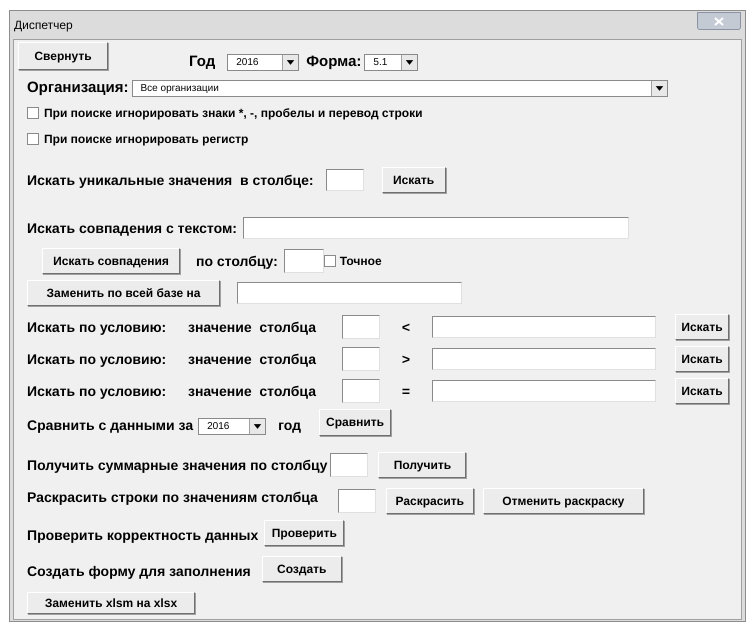 This screenshot has height=623, width=753. What do you see at coordinates (304, 533) in the screenshot?
I see `button: Проверить` at bounding box center [304, 533].